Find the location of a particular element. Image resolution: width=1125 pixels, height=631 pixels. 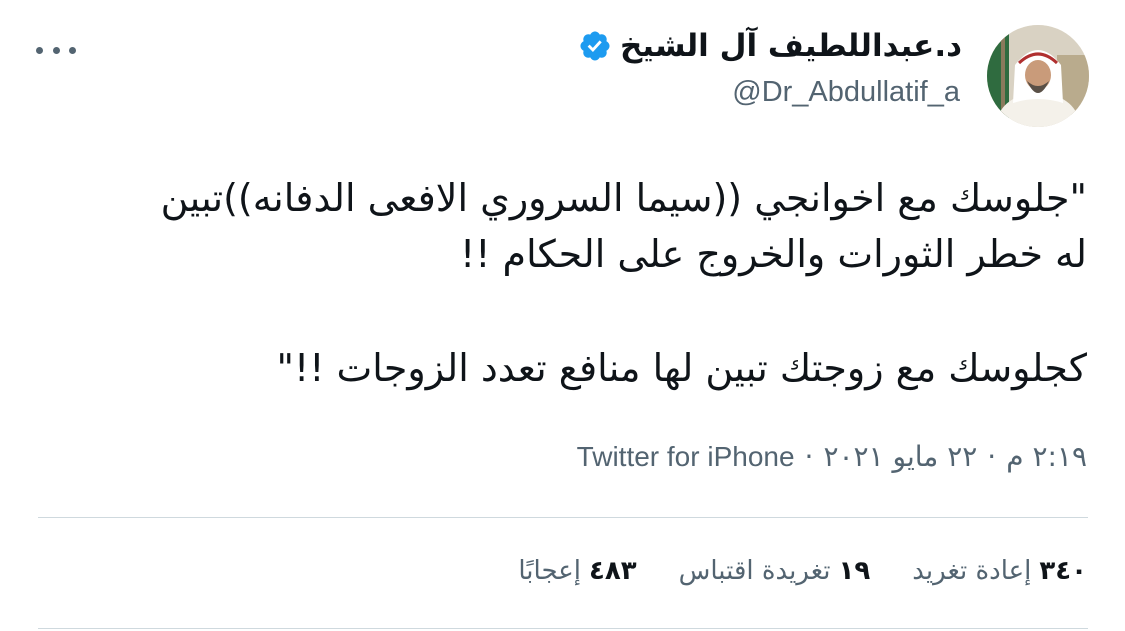

tweet-text-line: له خطر الثورات والخروج على الحكام !! is located at coordinates (773, 254).